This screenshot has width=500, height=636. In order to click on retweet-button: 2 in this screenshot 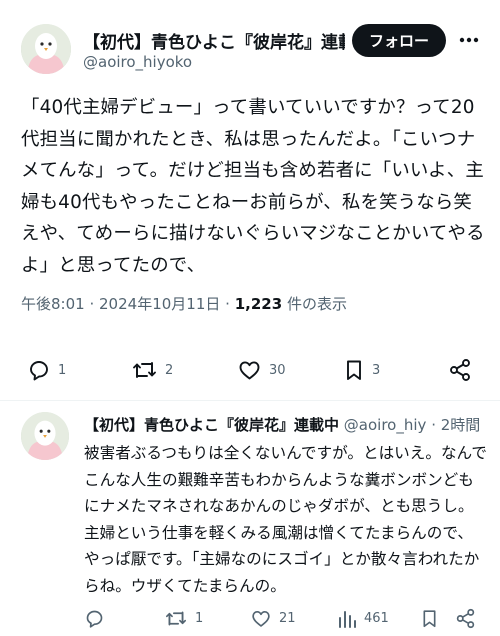, I will do `click(152, 370)`.